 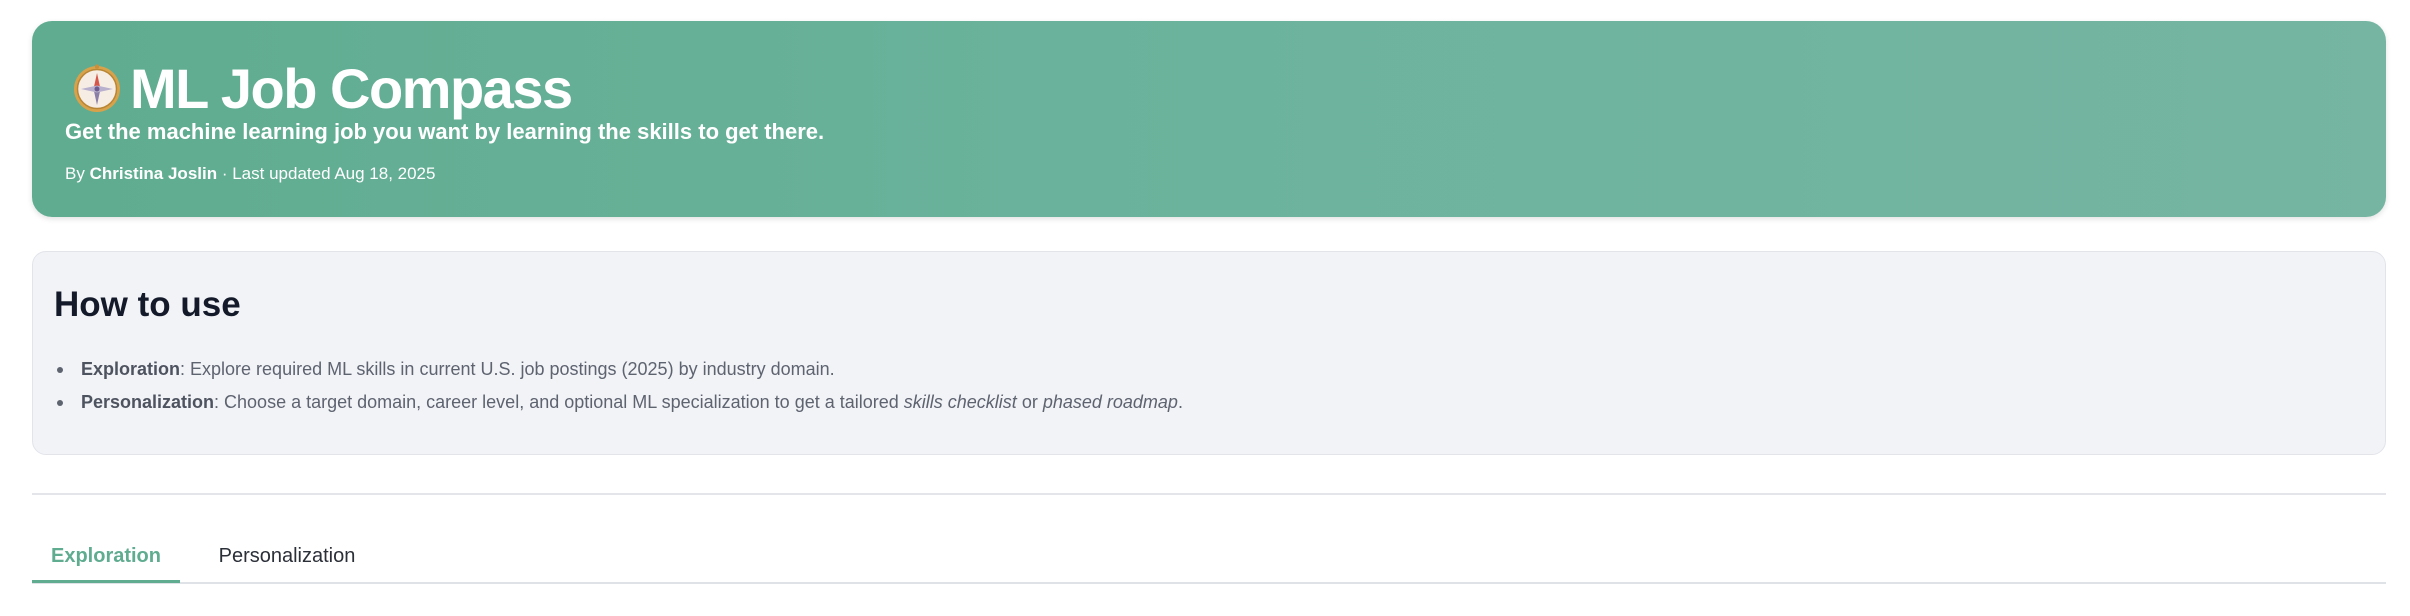 I want to click on last-updated: · Last updated Aug 18, 2025, so click(x=328, y=173).